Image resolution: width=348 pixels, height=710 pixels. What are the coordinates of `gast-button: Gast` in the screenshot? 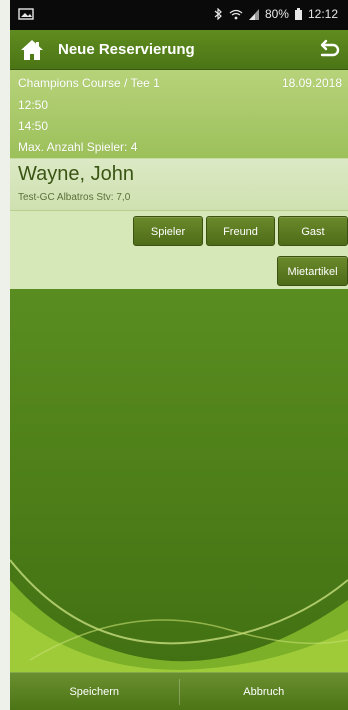 It's located at (313, 231).